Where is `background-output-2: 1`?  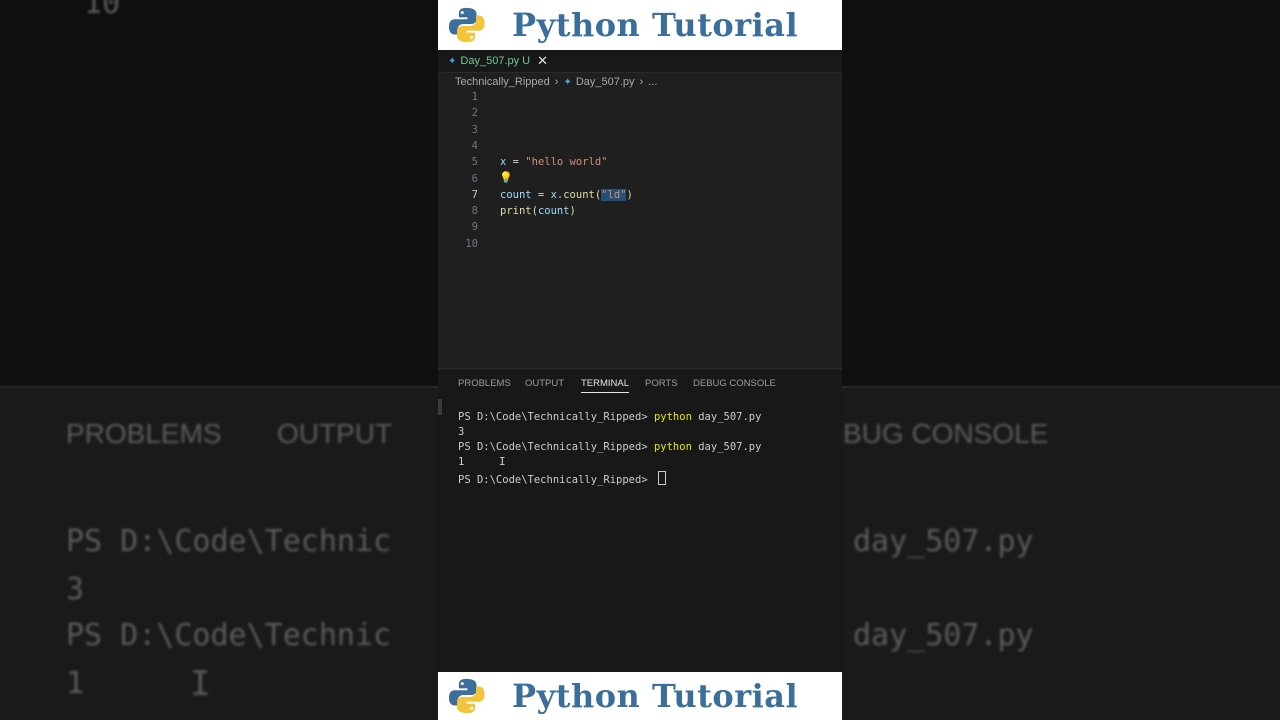 background-output-2: 1 is located at coordinates (75, 683).